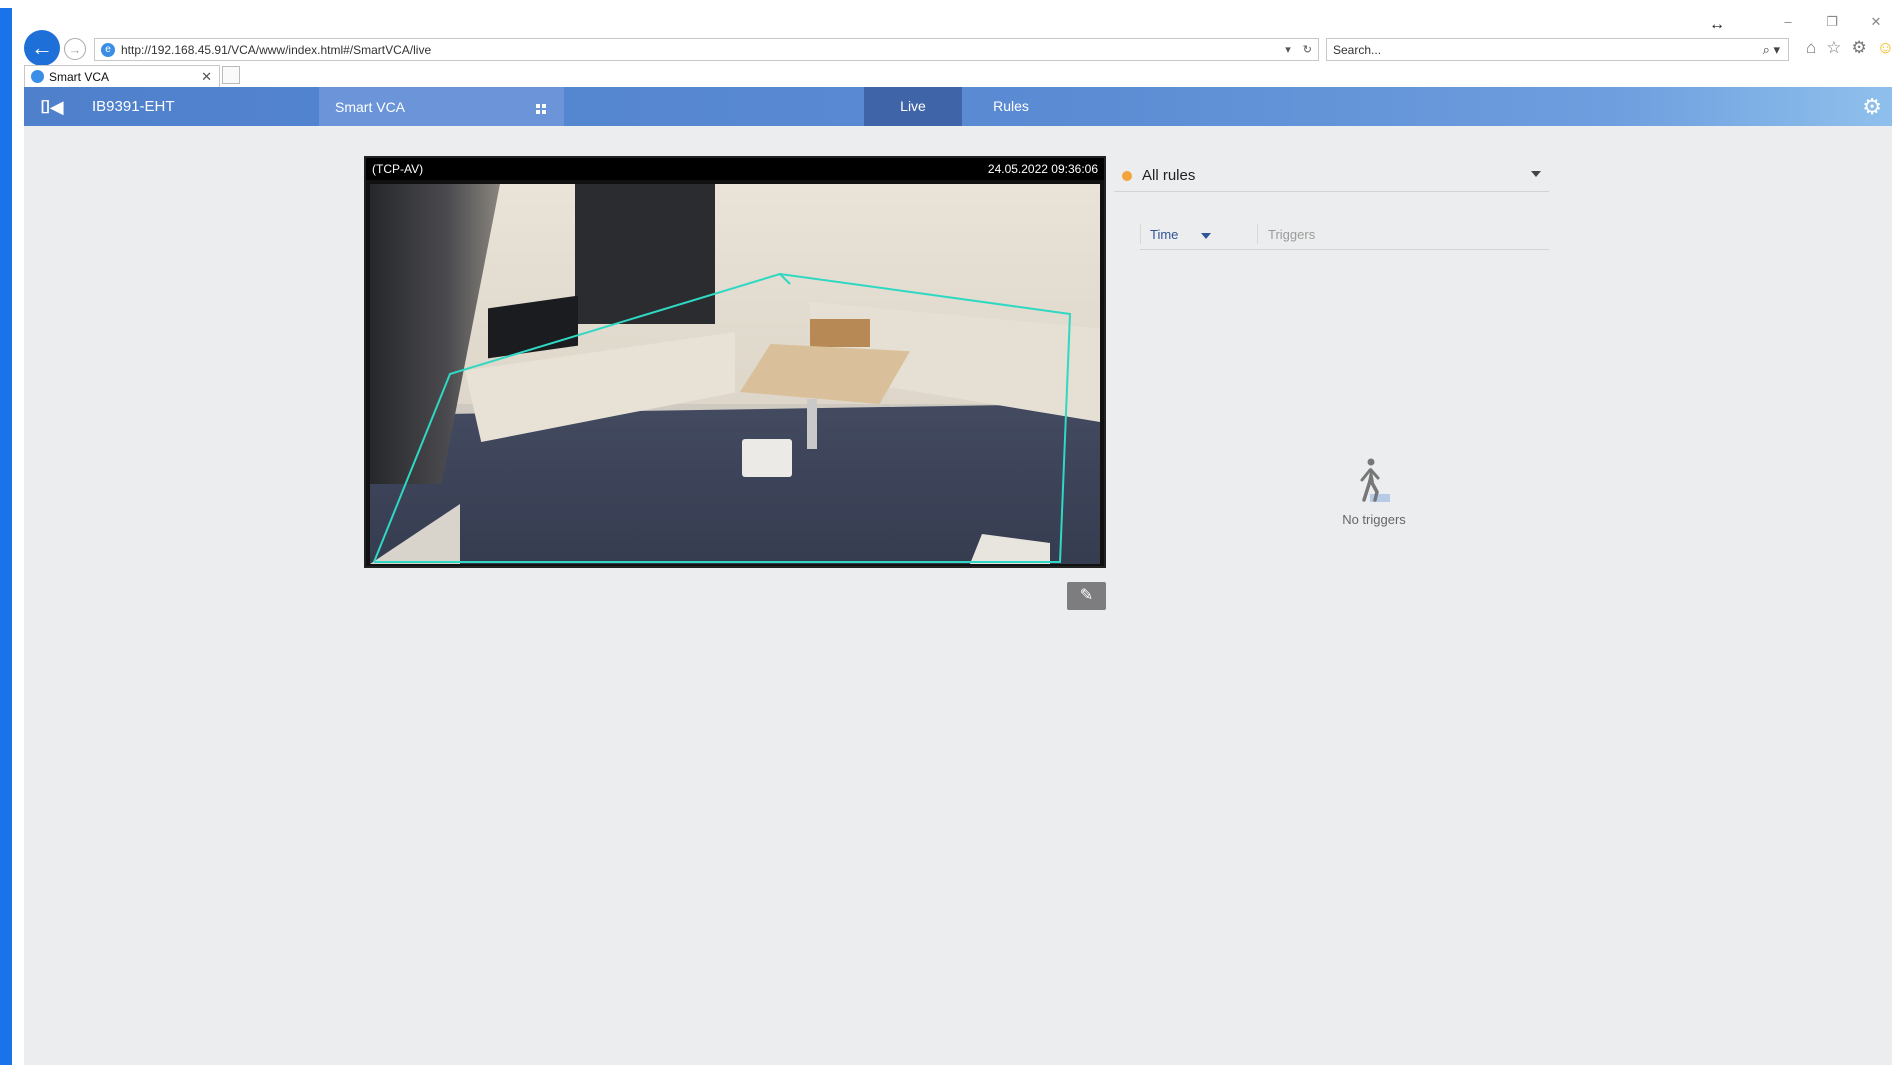 The width and height of the screenshot is (1892, 1065). Describe the element at coordinates (722, 417) in the screenshot. I see `detection-zone` at that location.